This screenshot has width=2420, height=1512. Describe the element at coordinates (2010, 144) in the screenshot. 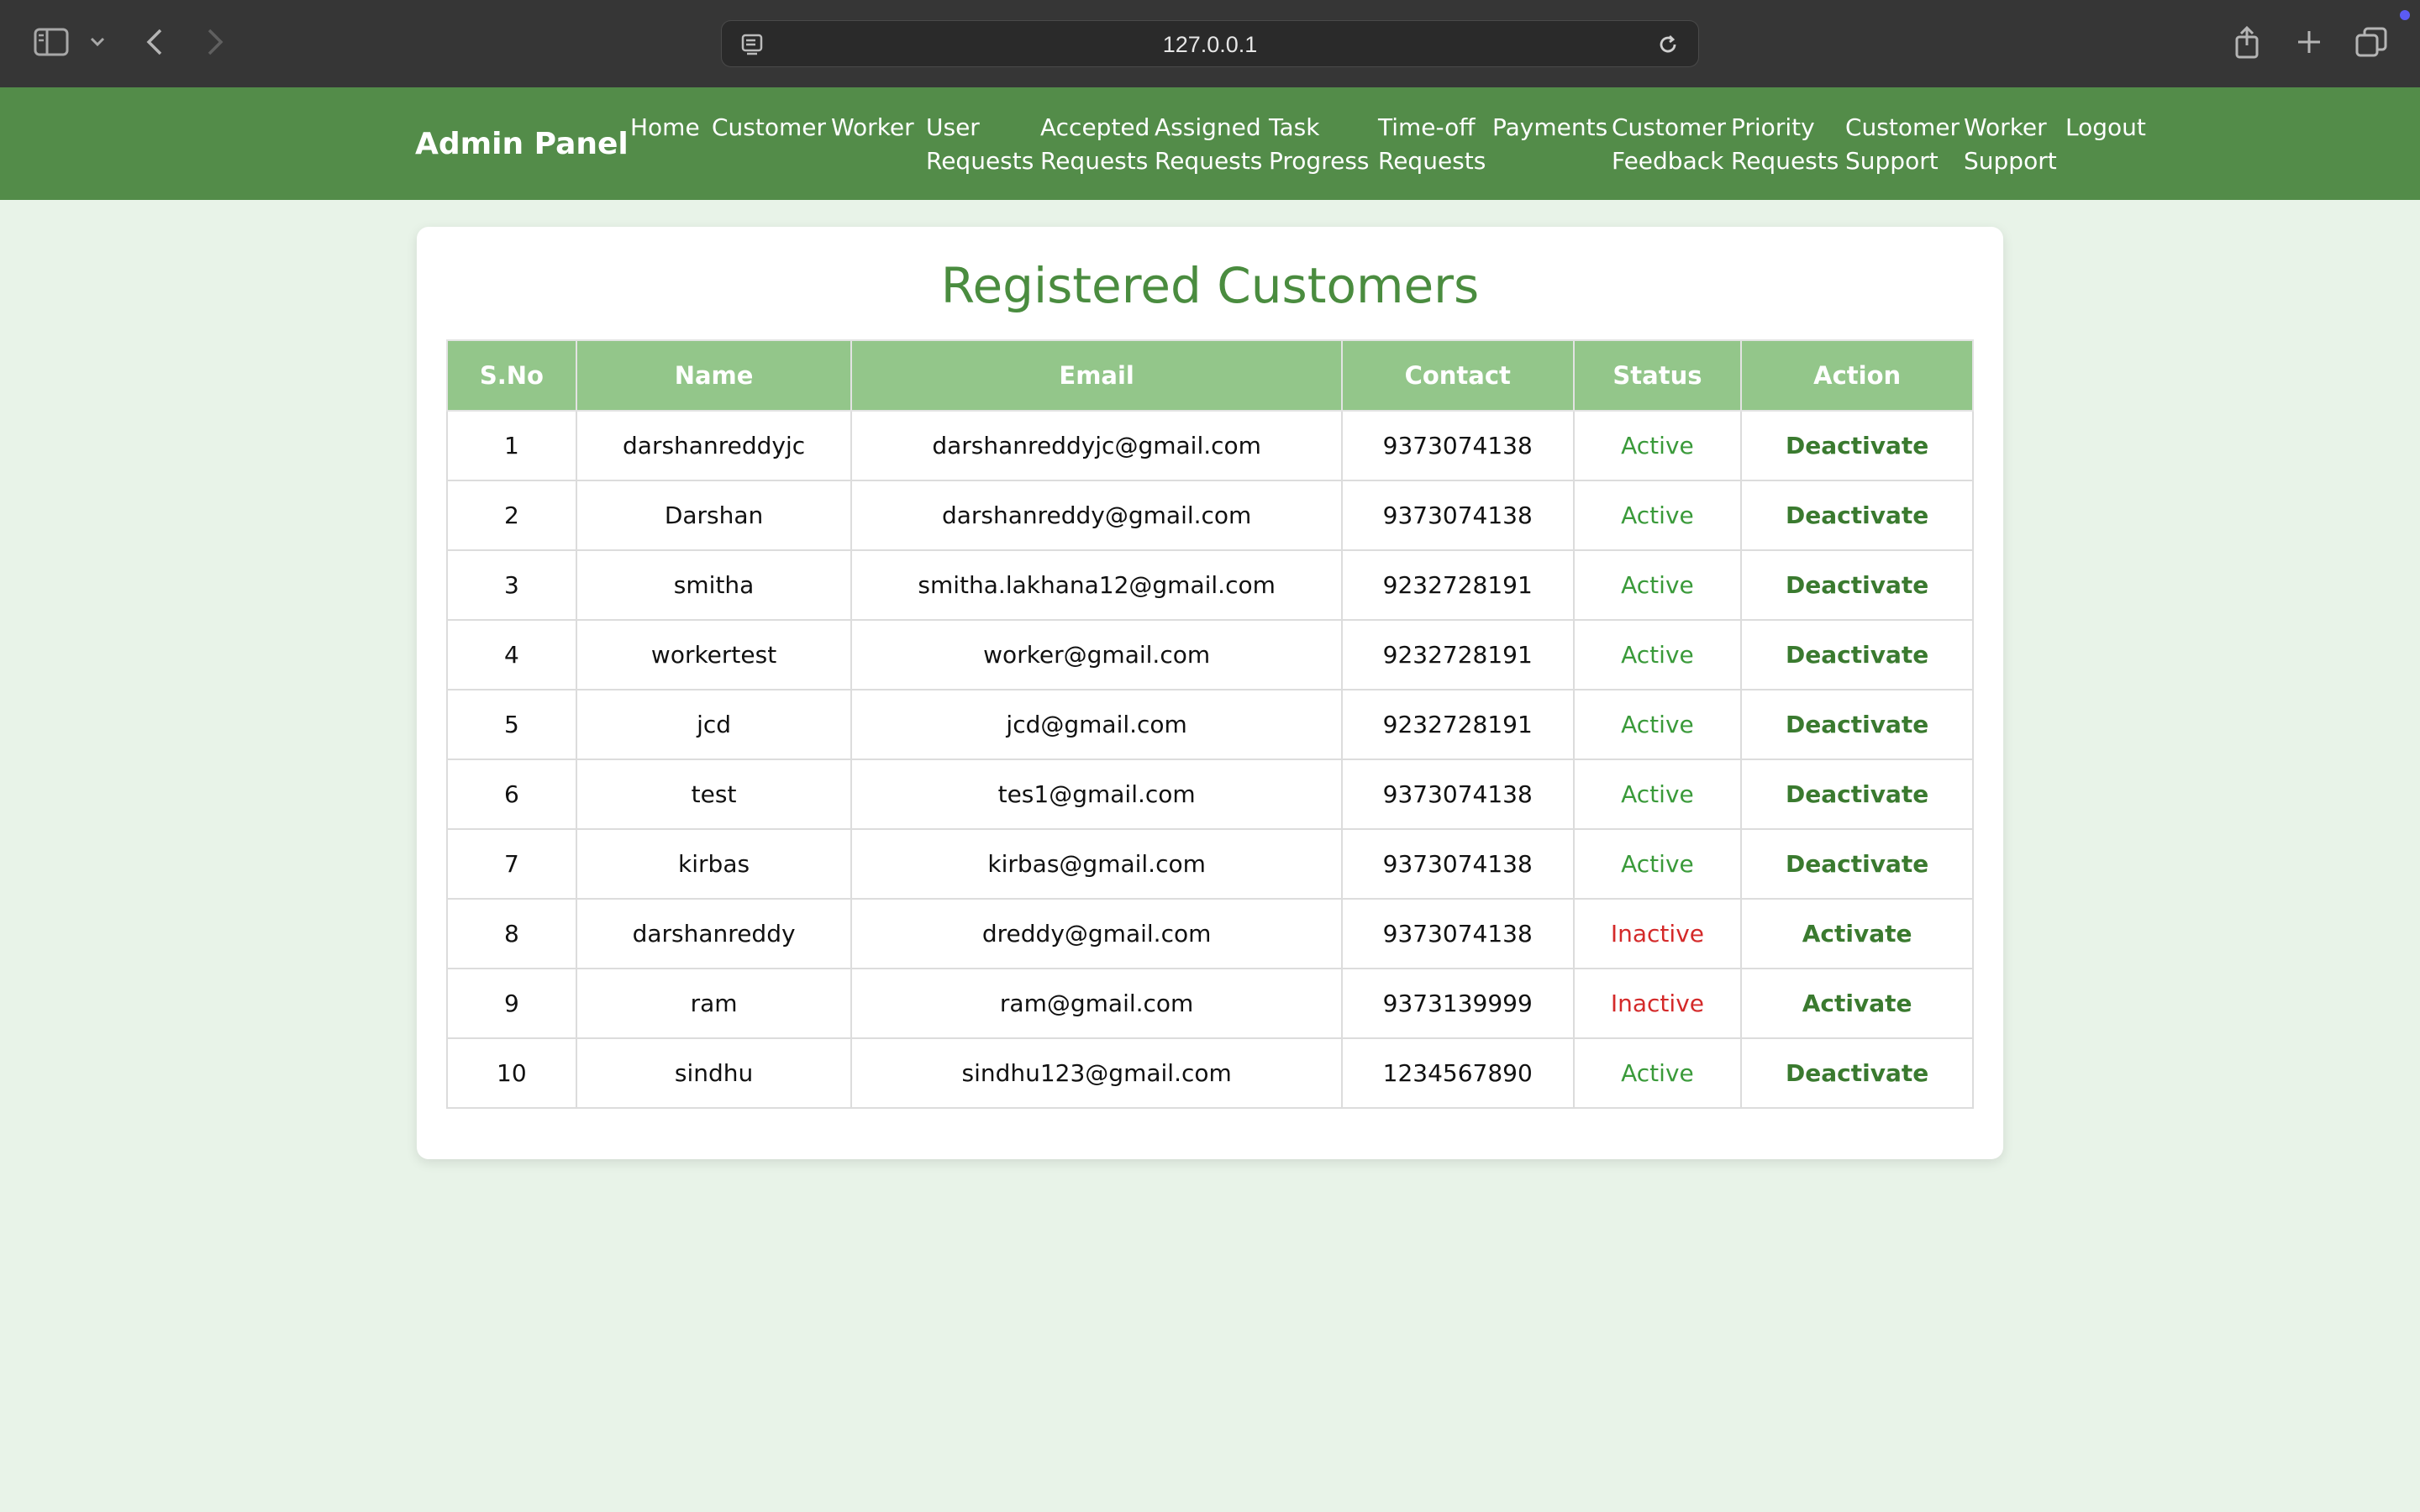

I see `nav-worker-support: Worker Support` at that location.